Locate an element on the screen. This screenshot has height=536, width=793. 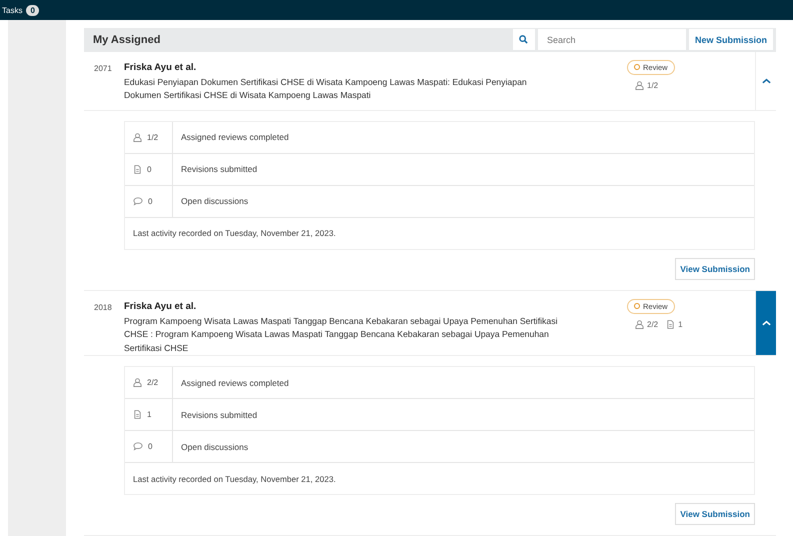
tasks-count: 0 is located at coordinates (32, 10).